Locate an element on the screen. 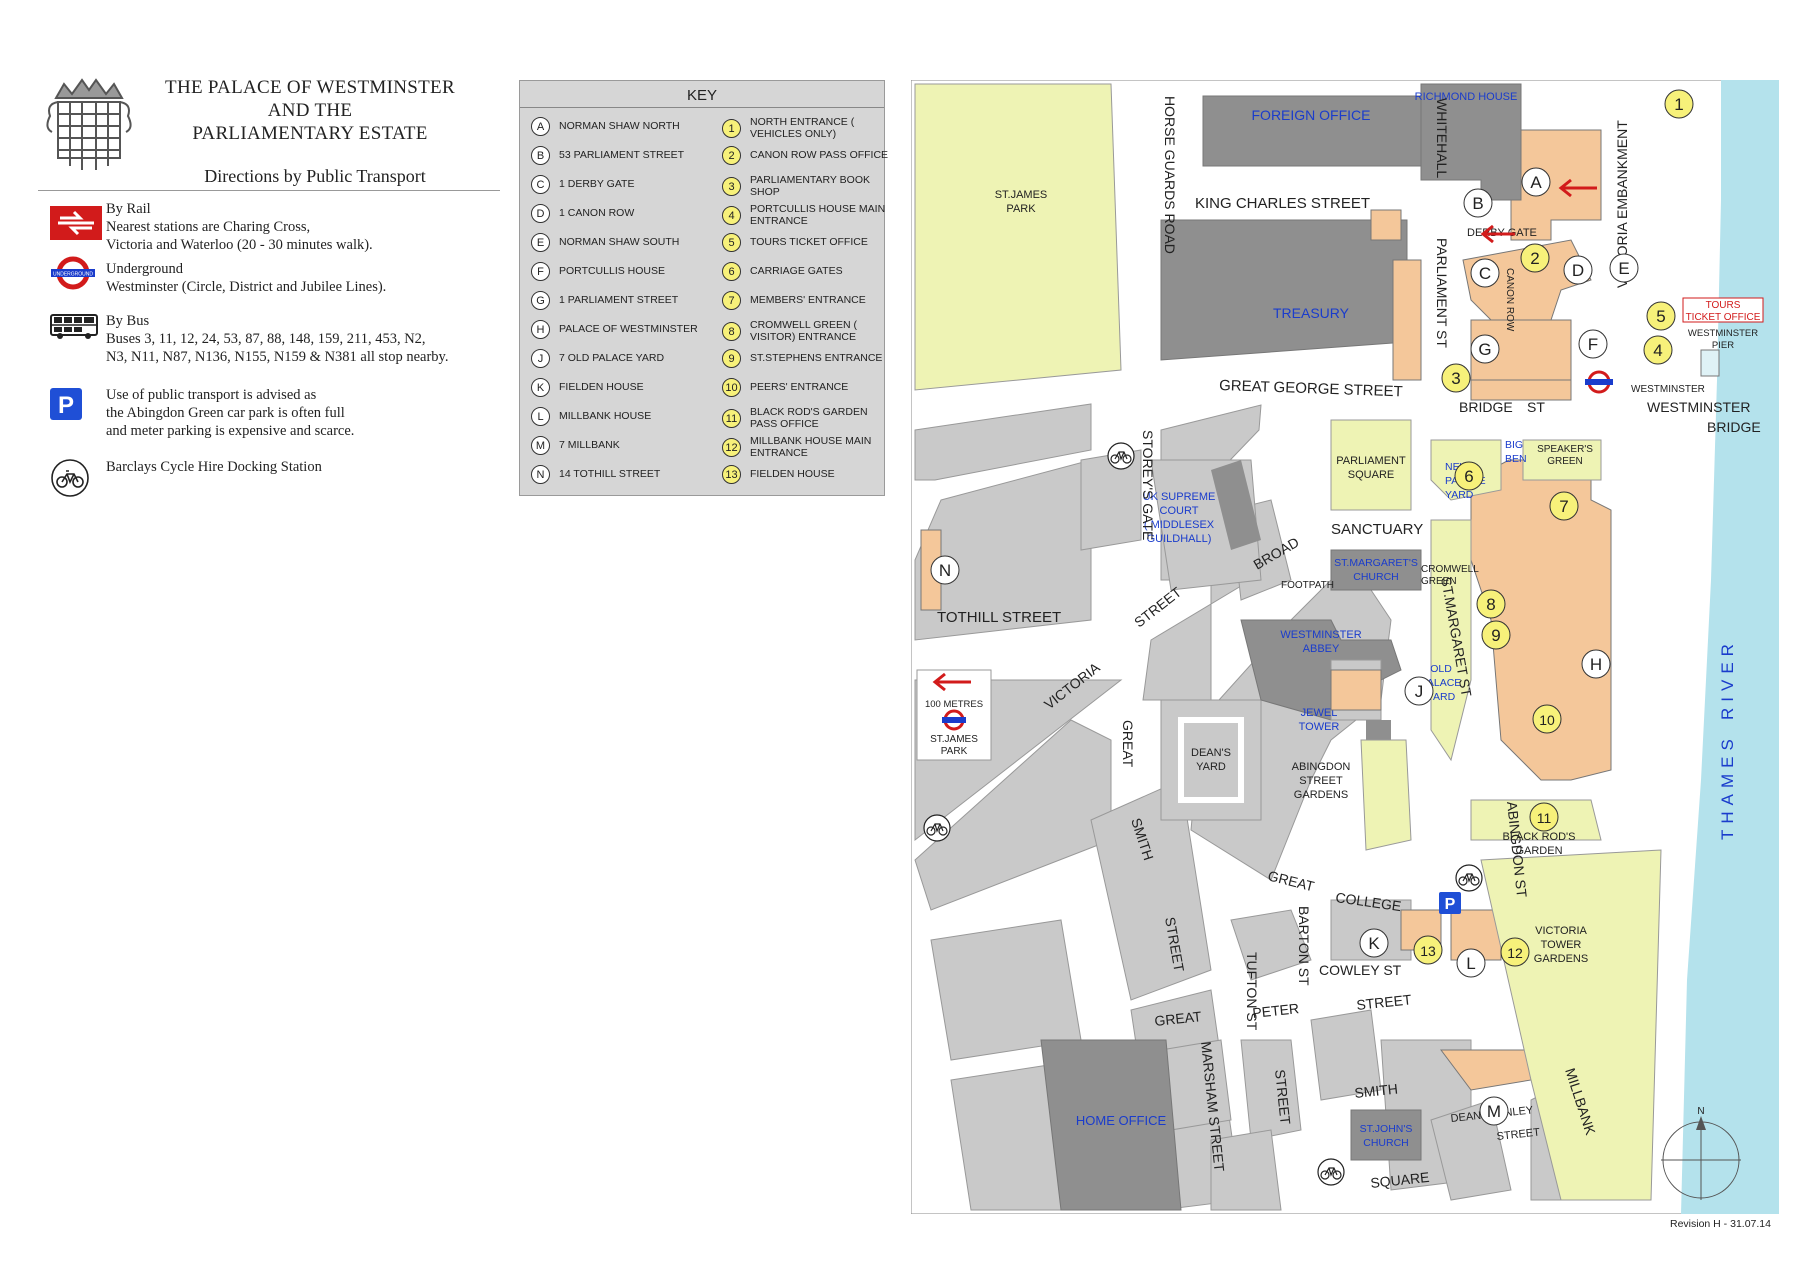 This screenshot has width=1800, height=1272. parking-letter: P is located at coordinates (66, 405).